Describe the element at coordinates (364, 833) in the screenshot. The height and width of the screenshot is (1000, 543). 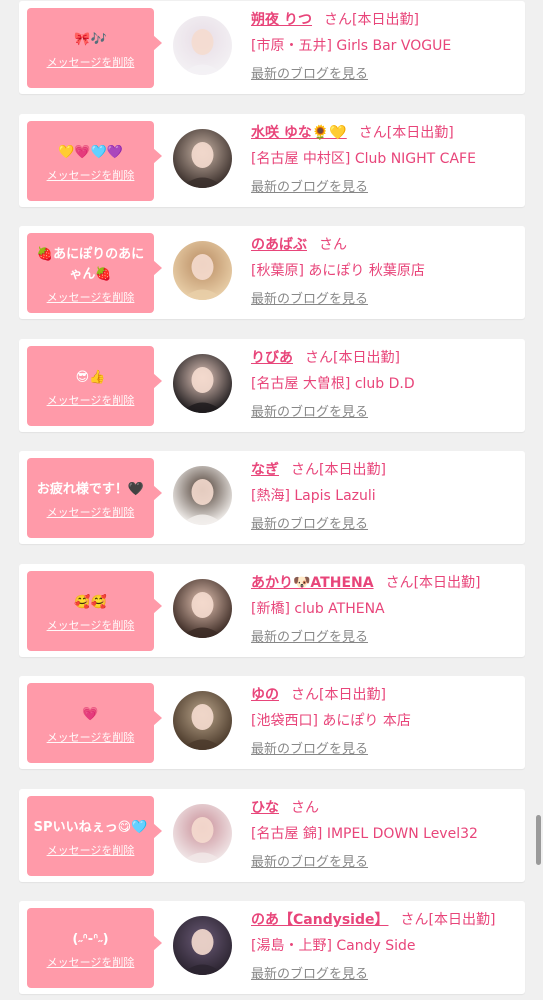
I see `shop-name: [名古屋 錦] IMPEL DOWN Level32` at that location.